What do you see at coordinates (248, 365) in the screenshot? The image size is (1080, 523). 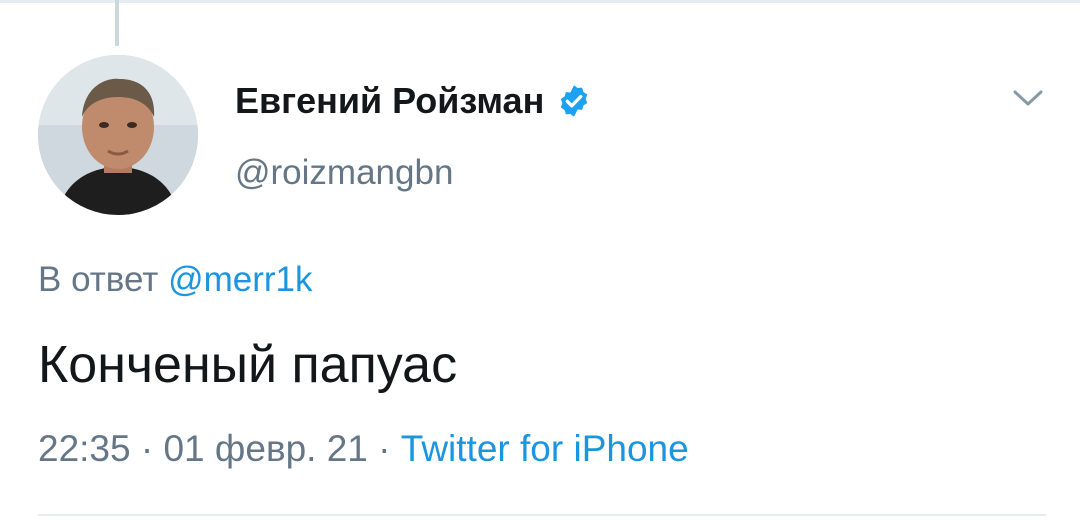 I see `tweet-text: Конченый папуас` at bounding box center [248, 365].